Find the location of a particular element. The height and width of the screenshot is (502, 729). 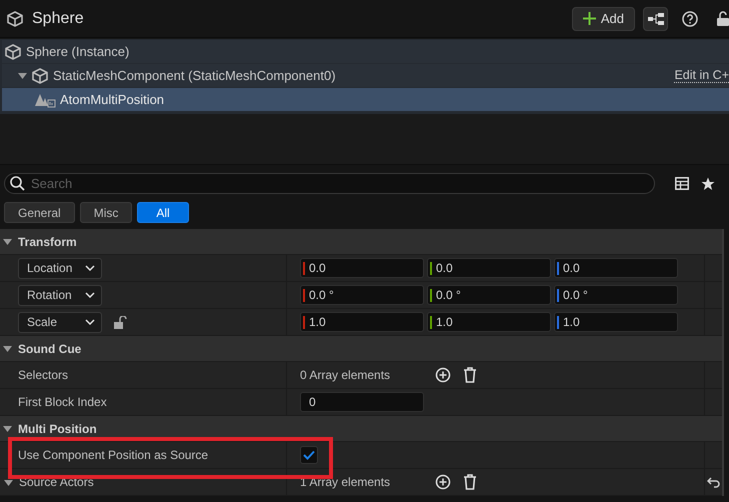

add-button: Add is located at coordinates (603, 18).